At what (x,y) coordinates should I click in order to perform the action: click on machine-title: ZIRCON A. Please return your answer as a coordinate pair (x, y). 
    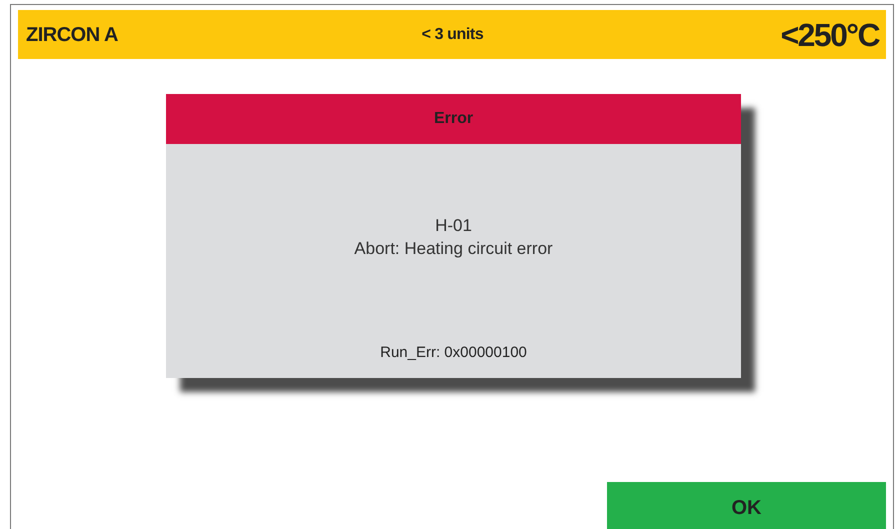
    Looking at the image, I should click on (72, 35).